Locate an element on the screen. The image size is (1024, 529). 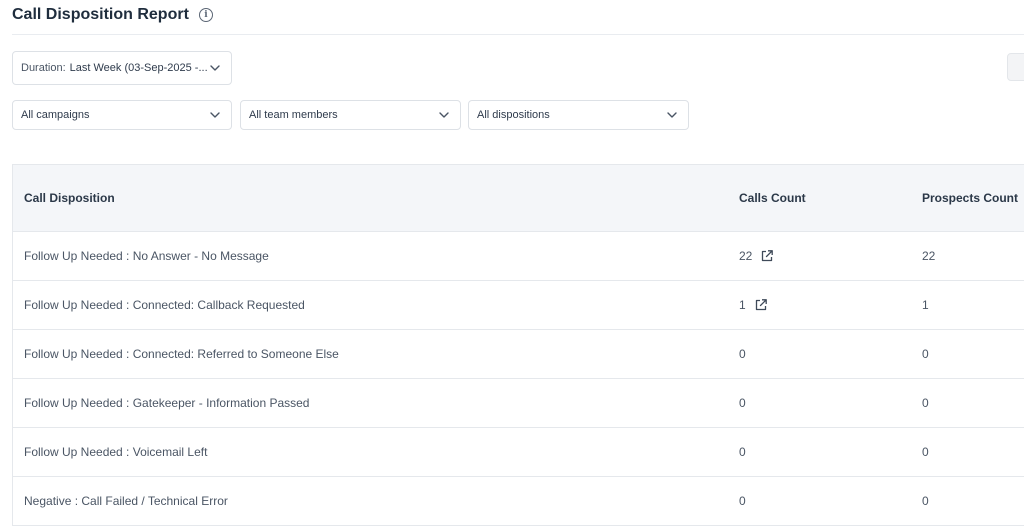
row-calls-cell: 1 is located at coordinates (753, 305).